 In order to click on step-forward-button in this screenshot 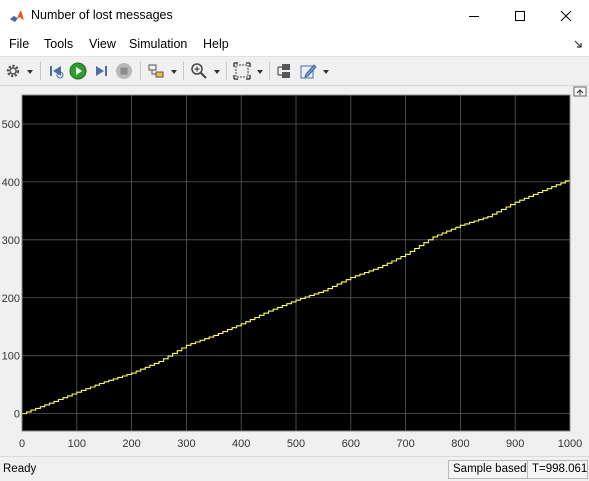, I will do `click(101, 71)`.